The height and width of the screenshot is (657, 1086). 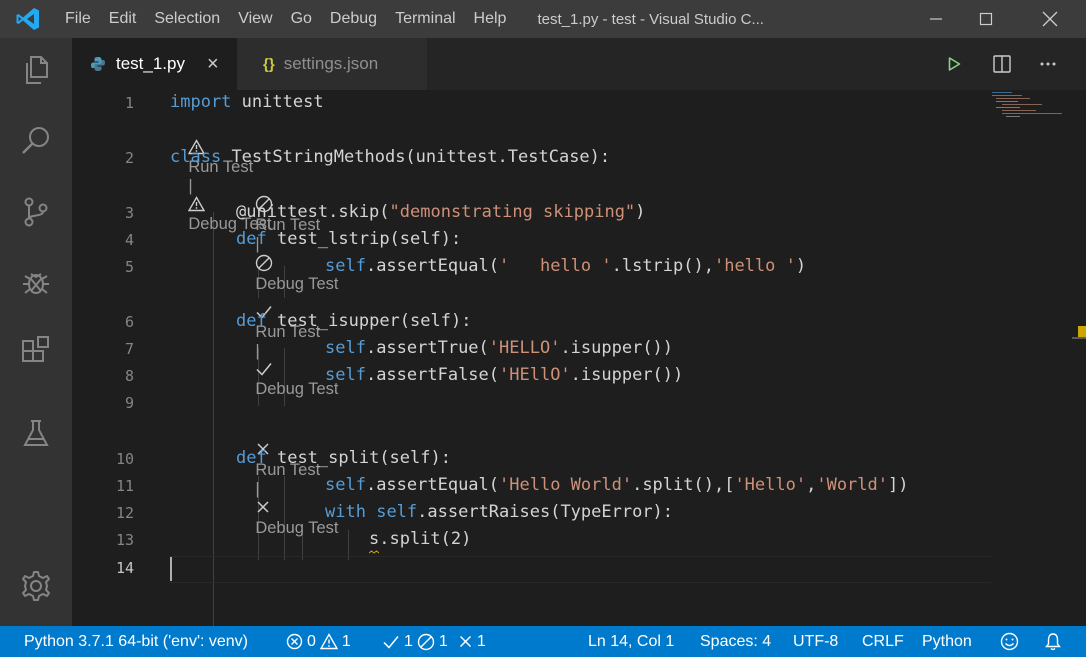 What do you see at coordinates (504, 375) in the screenshot?
I see `code-line-8: self.assertFalse('HEllO'.isupper())` at bounding box center [504, 375].